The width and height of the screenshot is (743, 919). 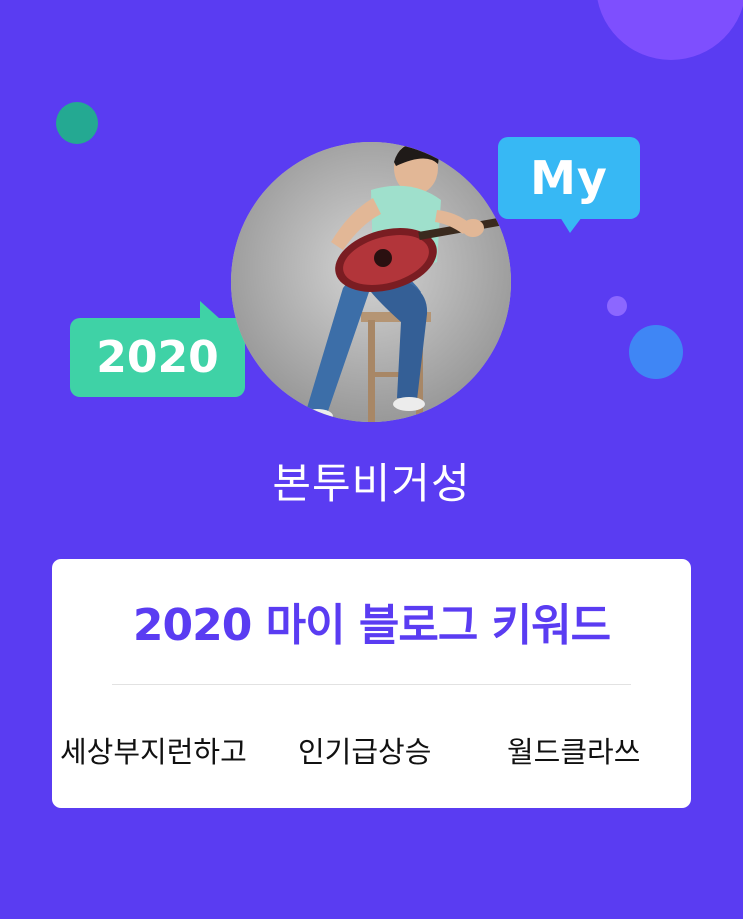 I want to click on keyword-item: 월드클라쓰, so click(x=574, y=752).